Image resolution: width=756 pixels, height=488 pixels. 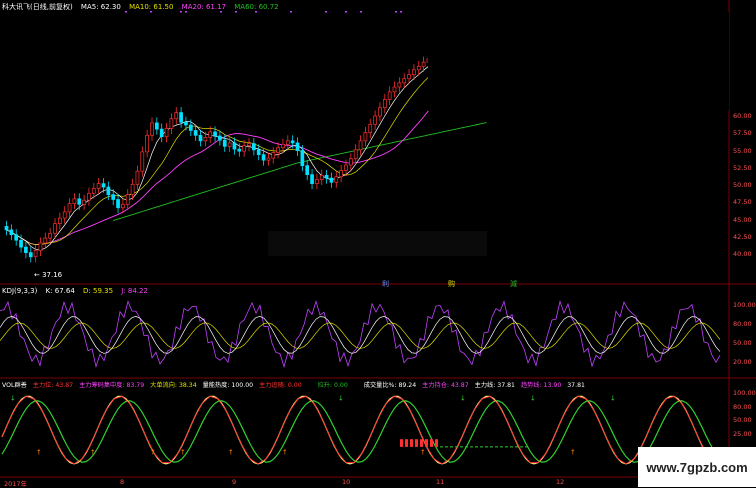 I want to click on date-axis-tick: 9, so click(x=234, y=482).